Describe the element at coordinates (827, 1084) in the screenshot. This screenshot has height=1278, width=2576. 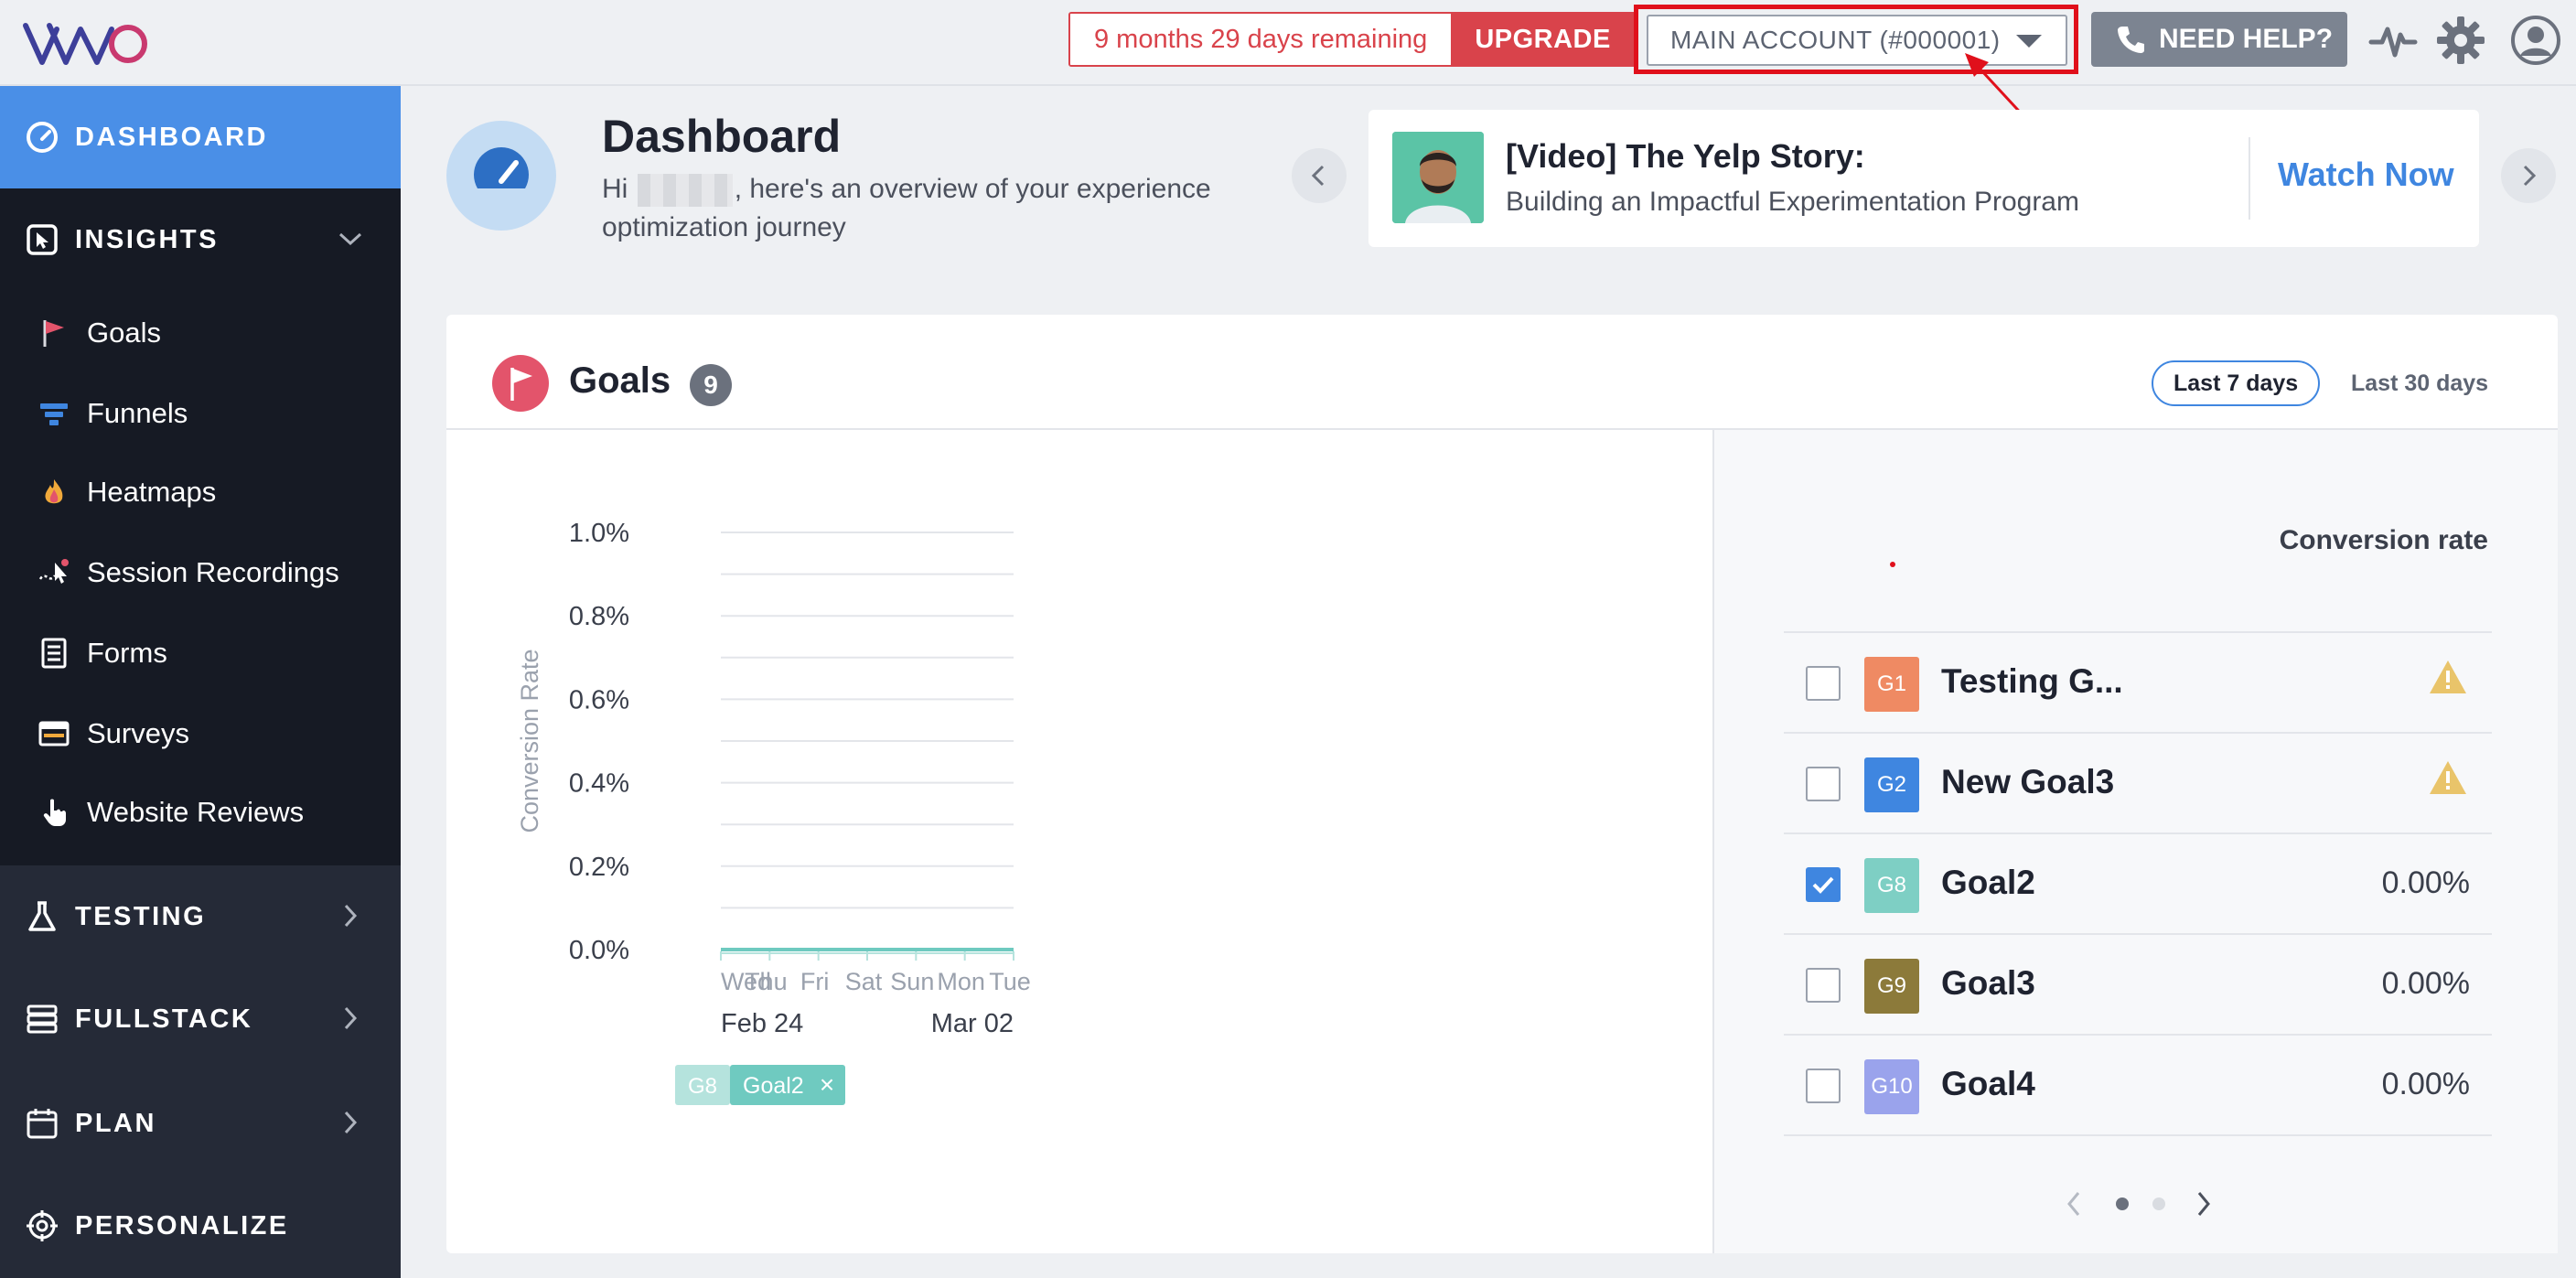
I see `legend-remove-icon: ×` at that location.